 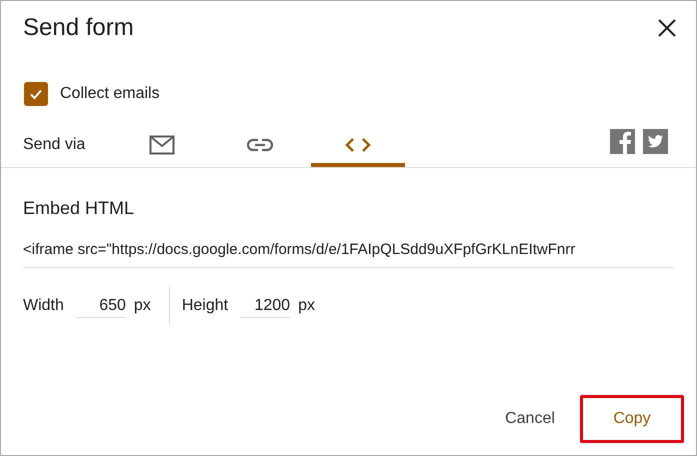 I want to click on copy-button: Copy, so click(x=632, y=419).